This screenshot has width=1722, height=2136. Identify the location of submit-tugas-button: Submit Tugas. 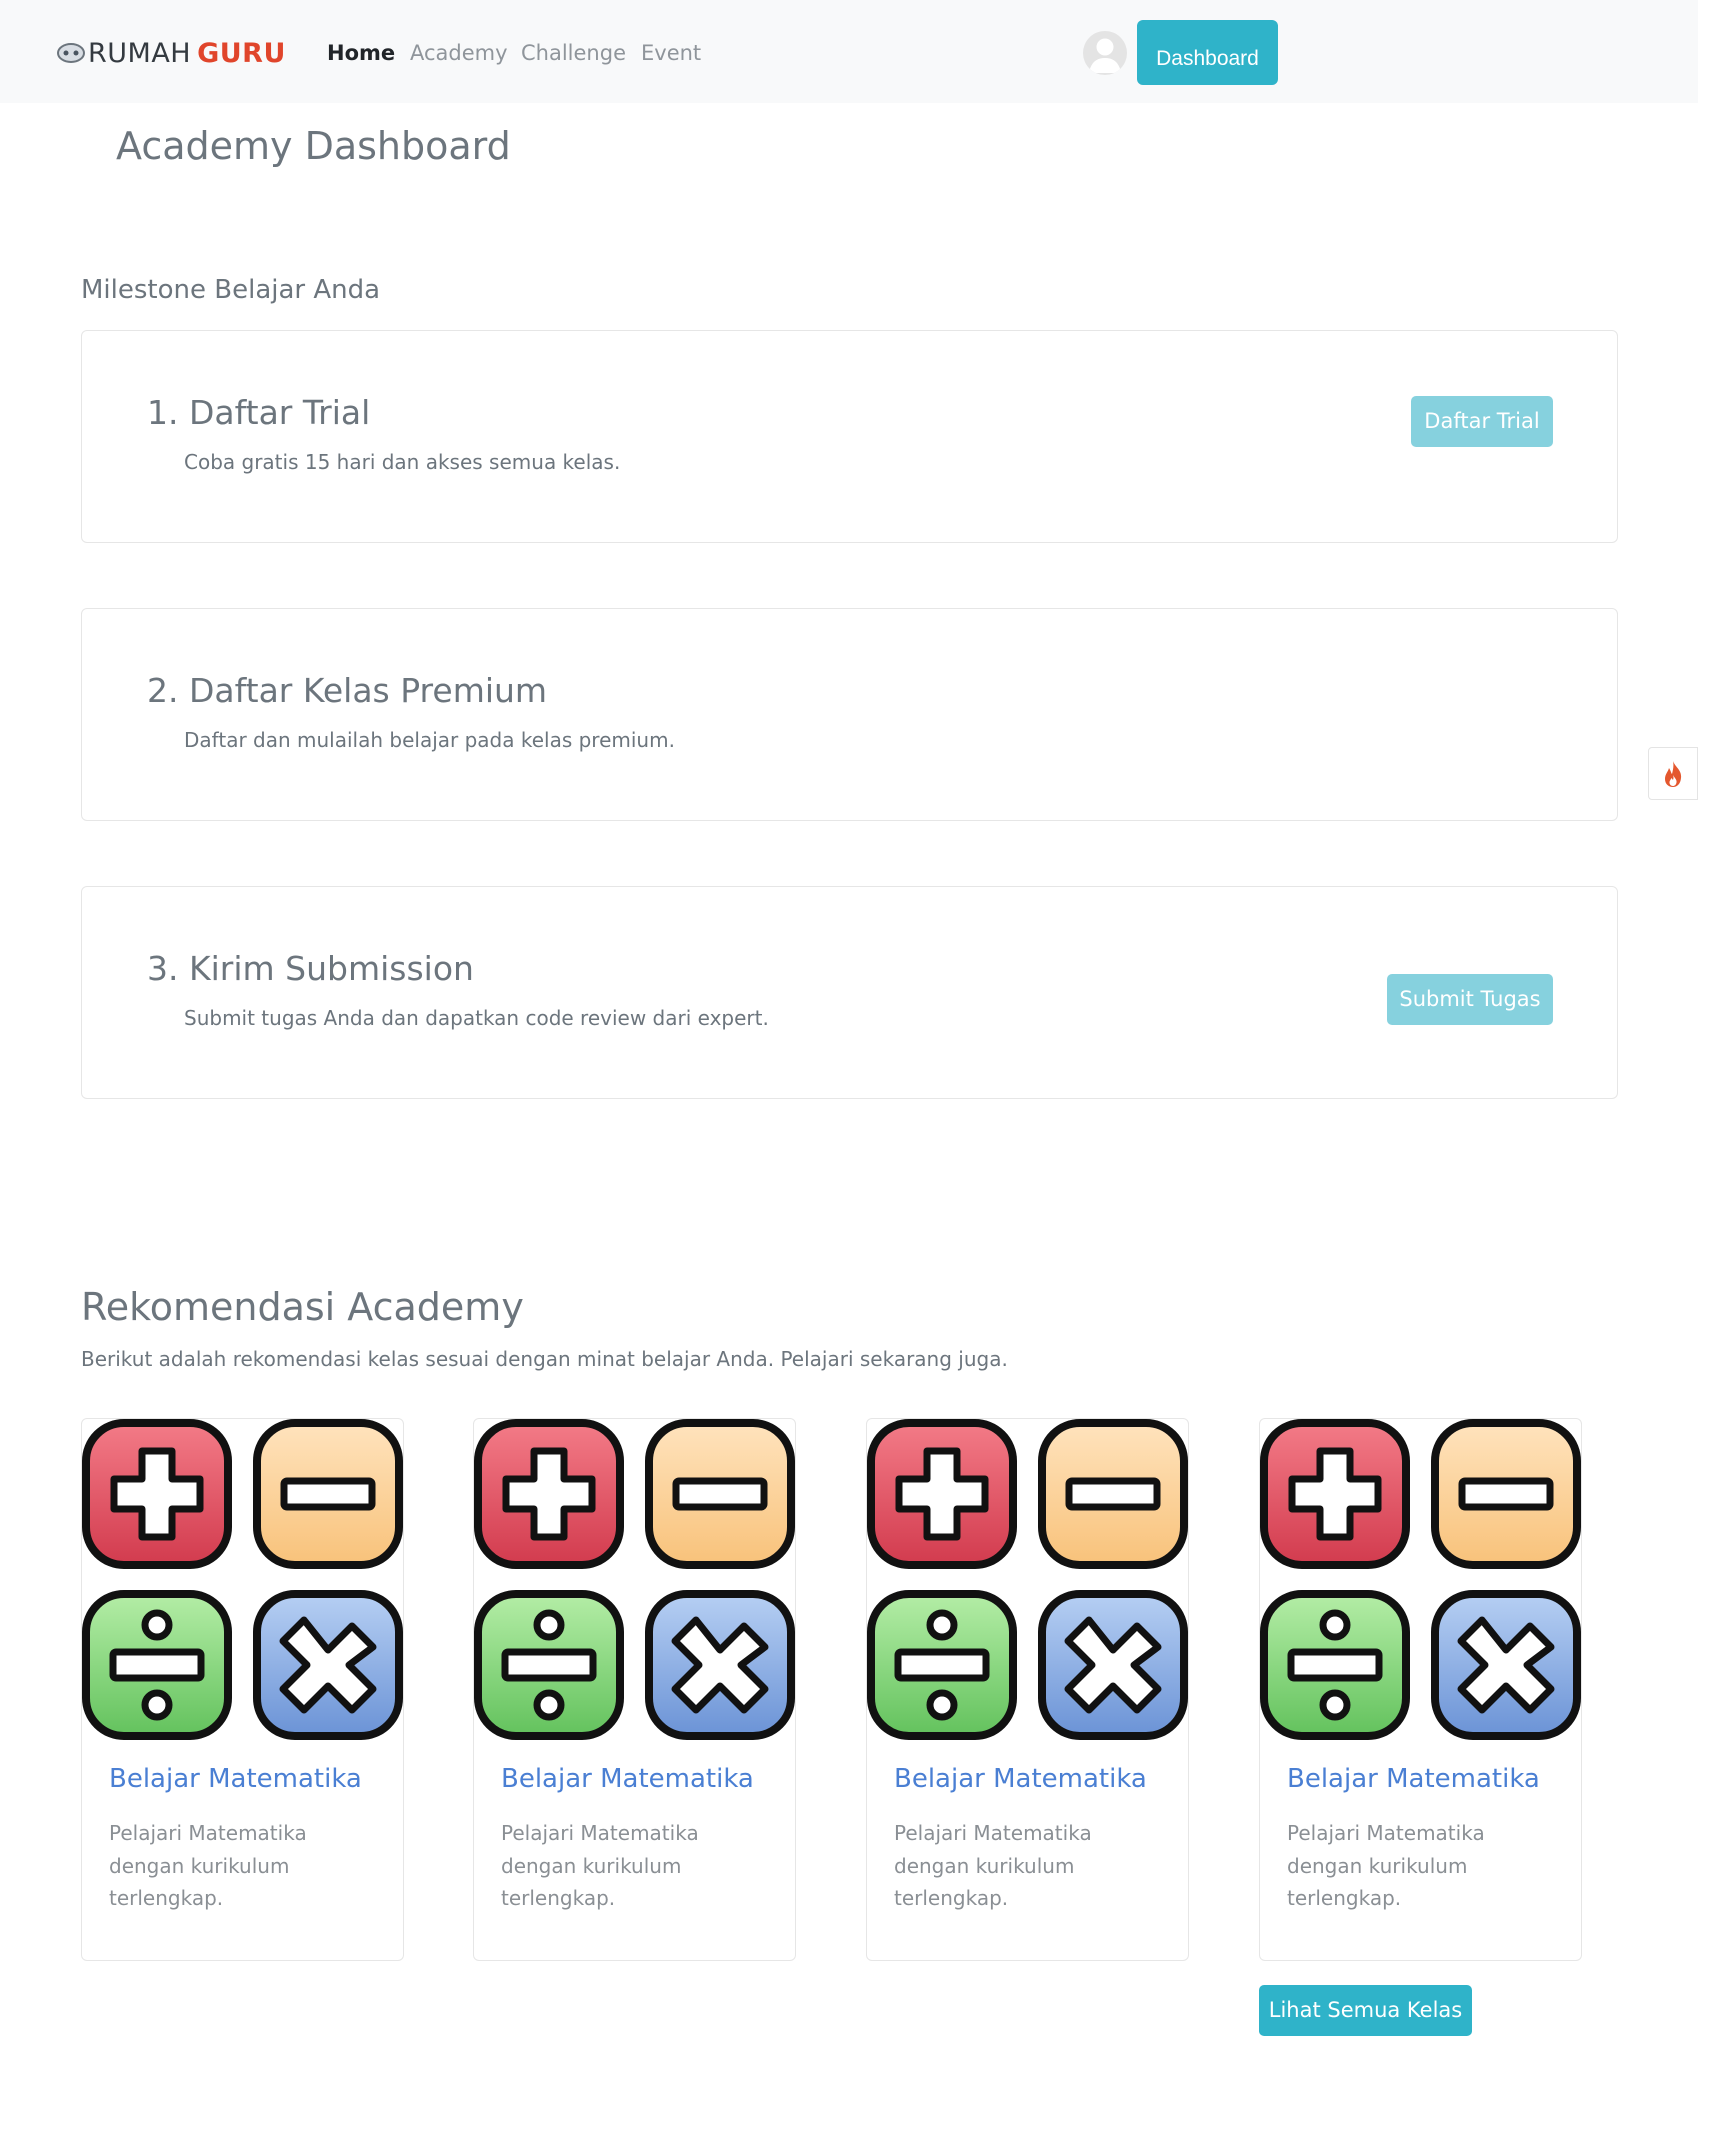
(1470, 999).